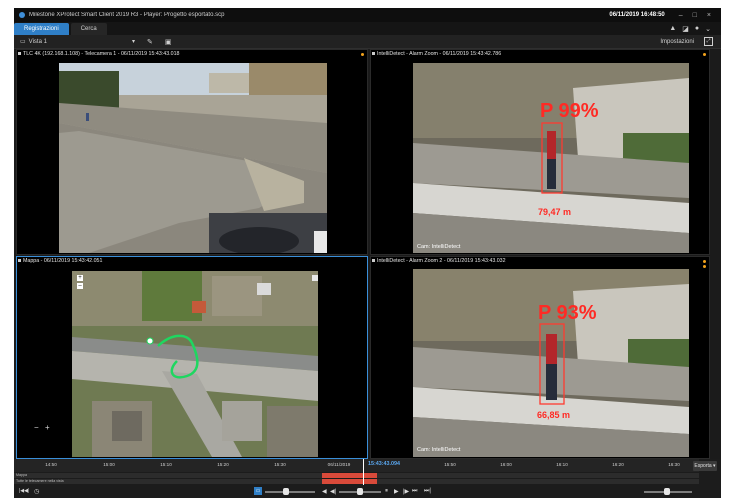  What do you see at coordinates (367, 42) in the screenshot?
I see `view-toolbar: ▭ Vista 1 ▾ ✎ ▣ Impostazioni ⤢` at bounding box center [367, 42].